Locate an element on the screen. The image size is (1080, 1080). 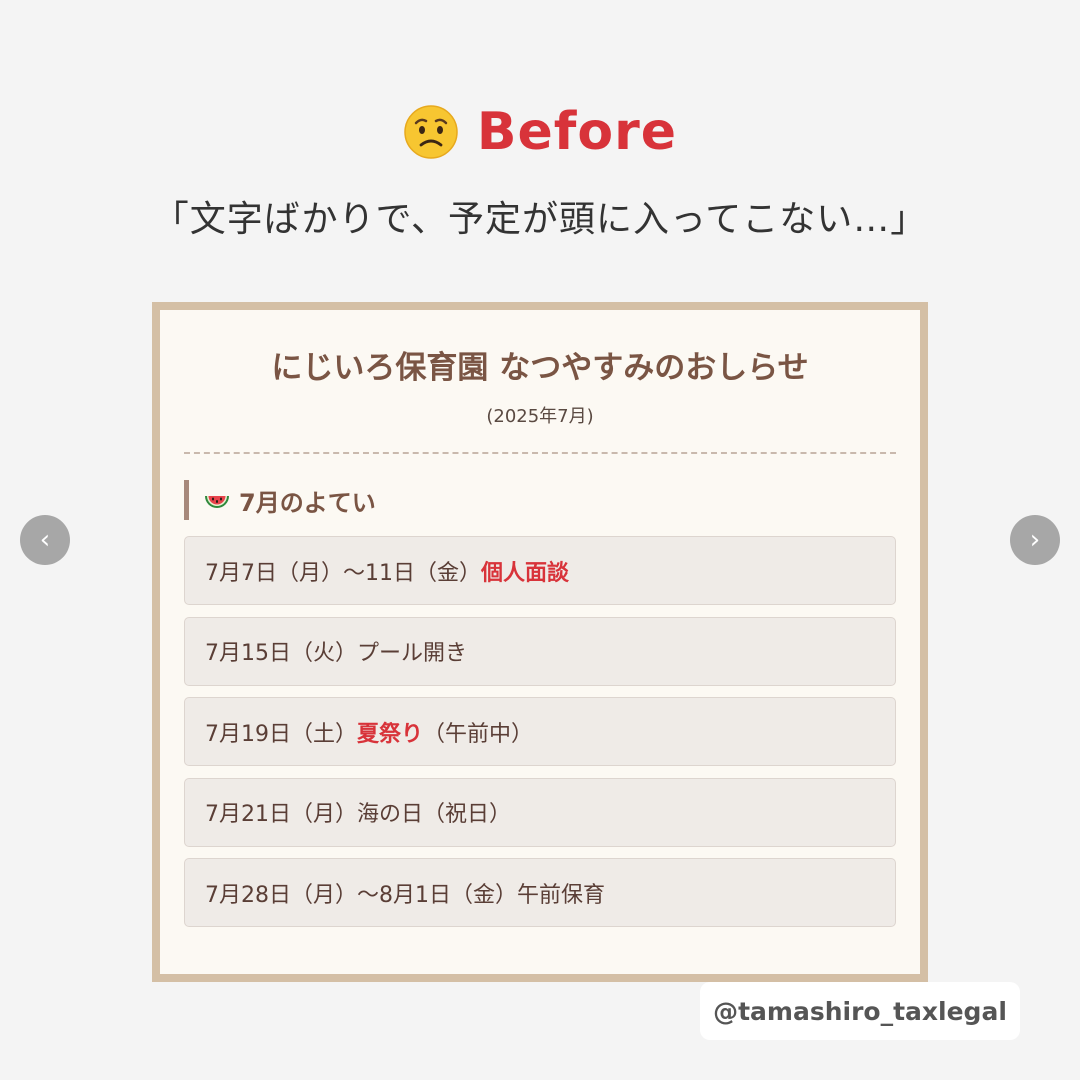
event-date: 7月28日（月）～8月1日（金）午前保育 is located at coordinates (405, 895).